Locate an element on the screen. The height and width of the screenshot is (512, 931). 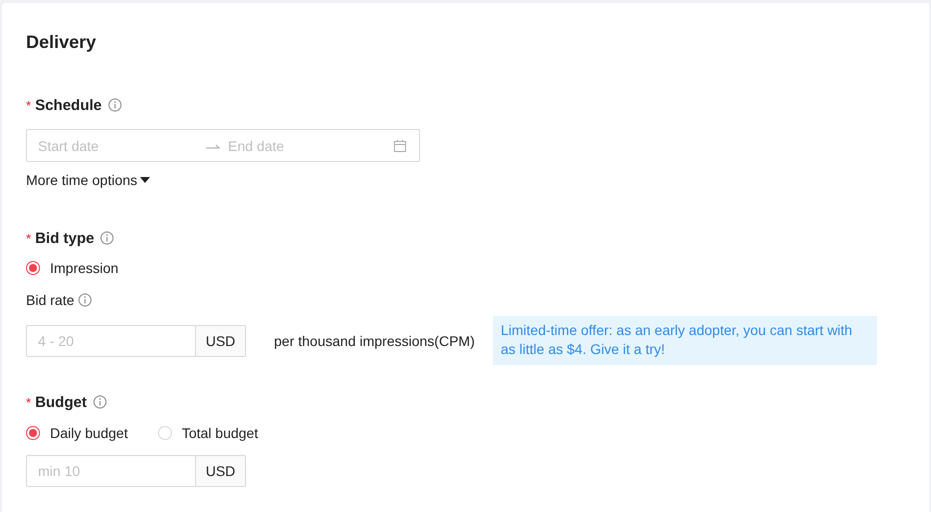
more-options-link: More time options is located at coordinates (88, 180).